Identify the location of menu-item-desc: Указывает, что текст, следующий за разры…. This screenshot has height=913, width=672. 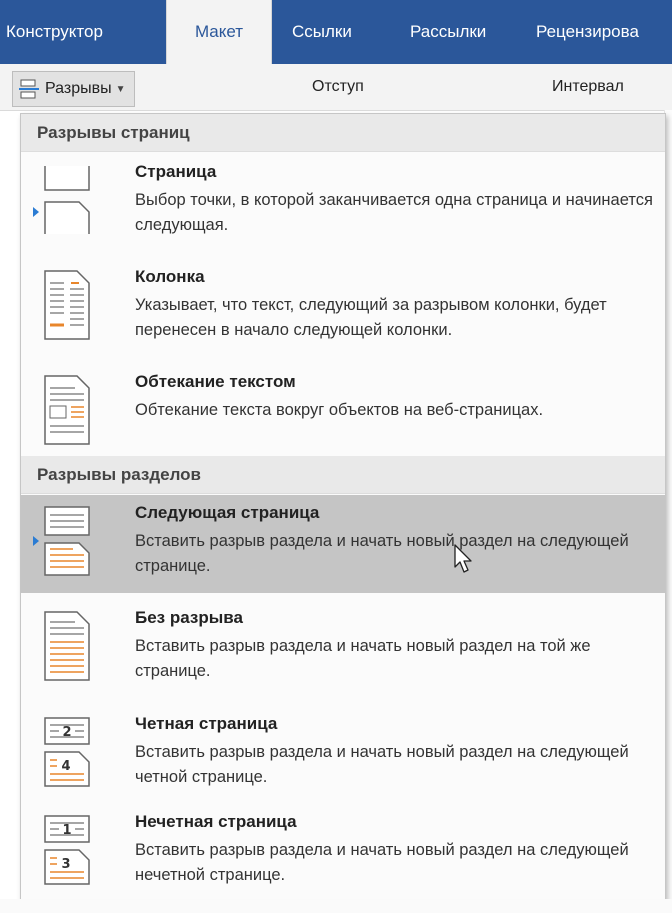
(371, 317).